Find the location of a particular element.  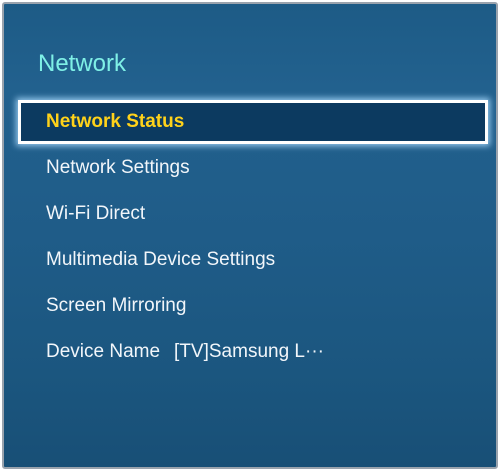

menu-item-label: Network Settings is located at coordinates (118, 167).